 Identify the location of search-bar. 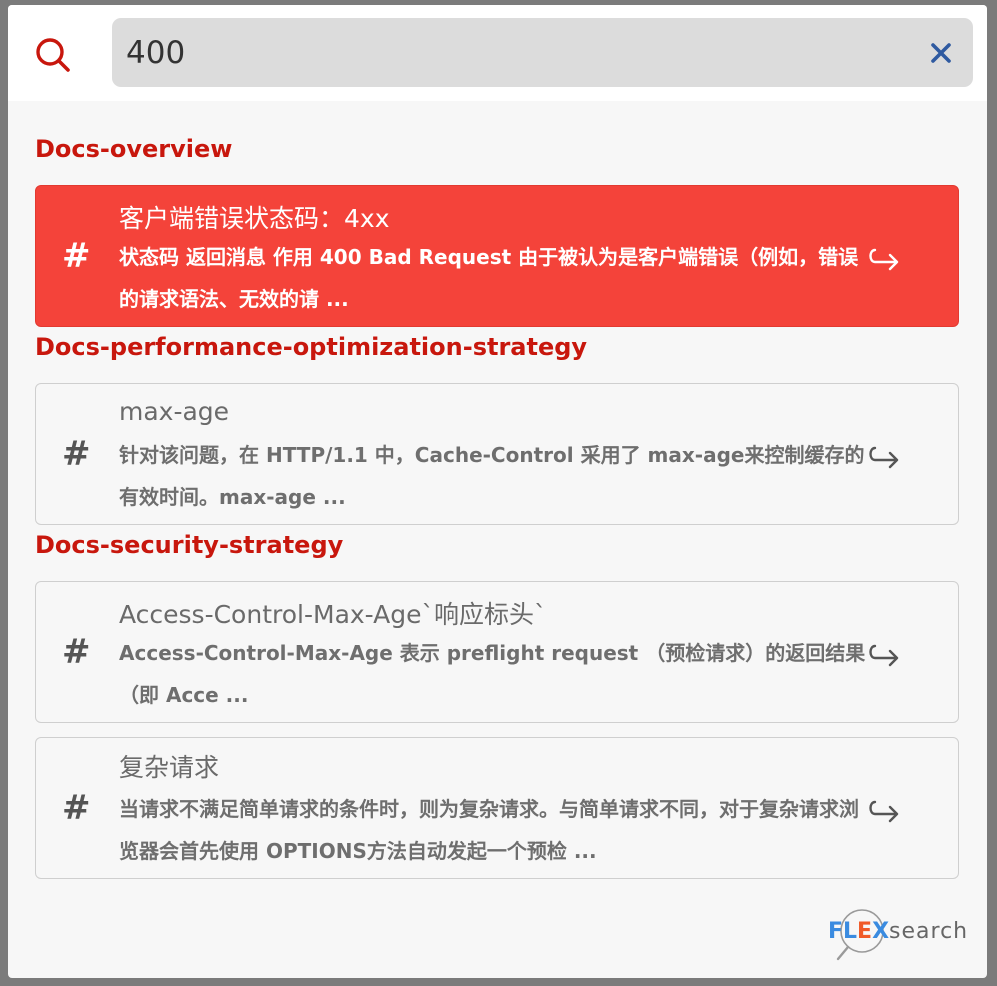
(497, 53).